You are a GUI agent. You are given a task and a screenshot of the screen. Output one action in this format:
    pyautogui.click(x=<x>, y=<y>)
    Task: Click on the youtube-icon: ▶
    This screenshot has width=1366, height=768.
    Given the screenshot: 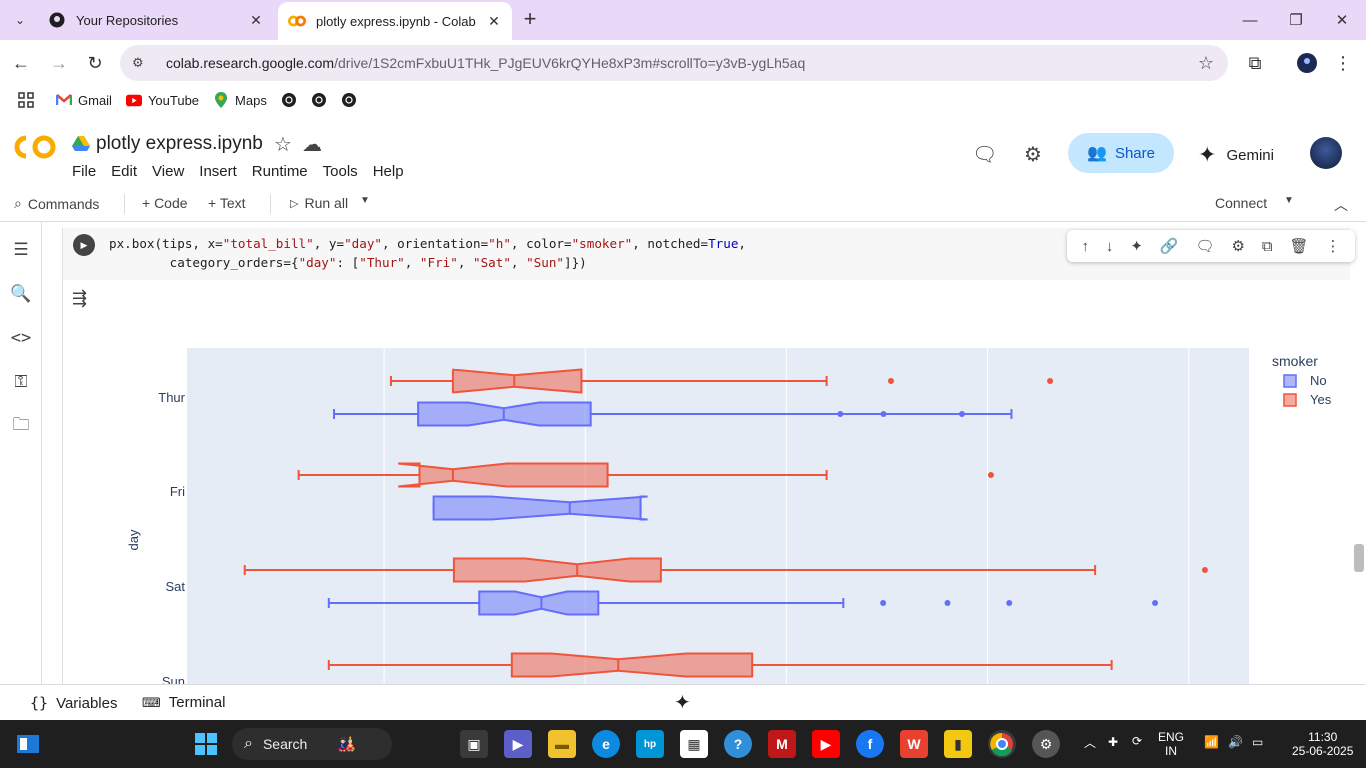 What is the action you would take?
    pyautogui.click(x=826, y=744)
    